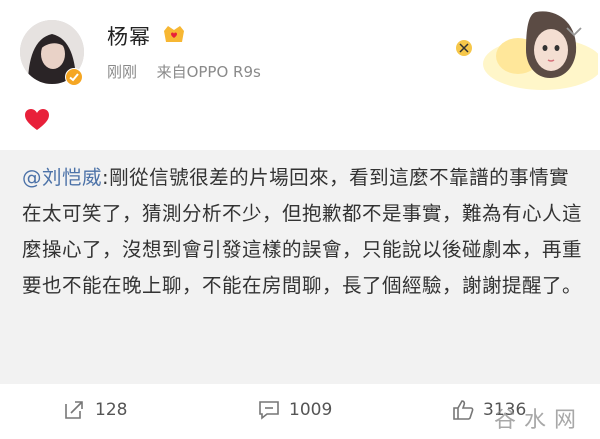 The image size is (600, 439). I want to click on heart-emoji-icon, so click(37, 119).